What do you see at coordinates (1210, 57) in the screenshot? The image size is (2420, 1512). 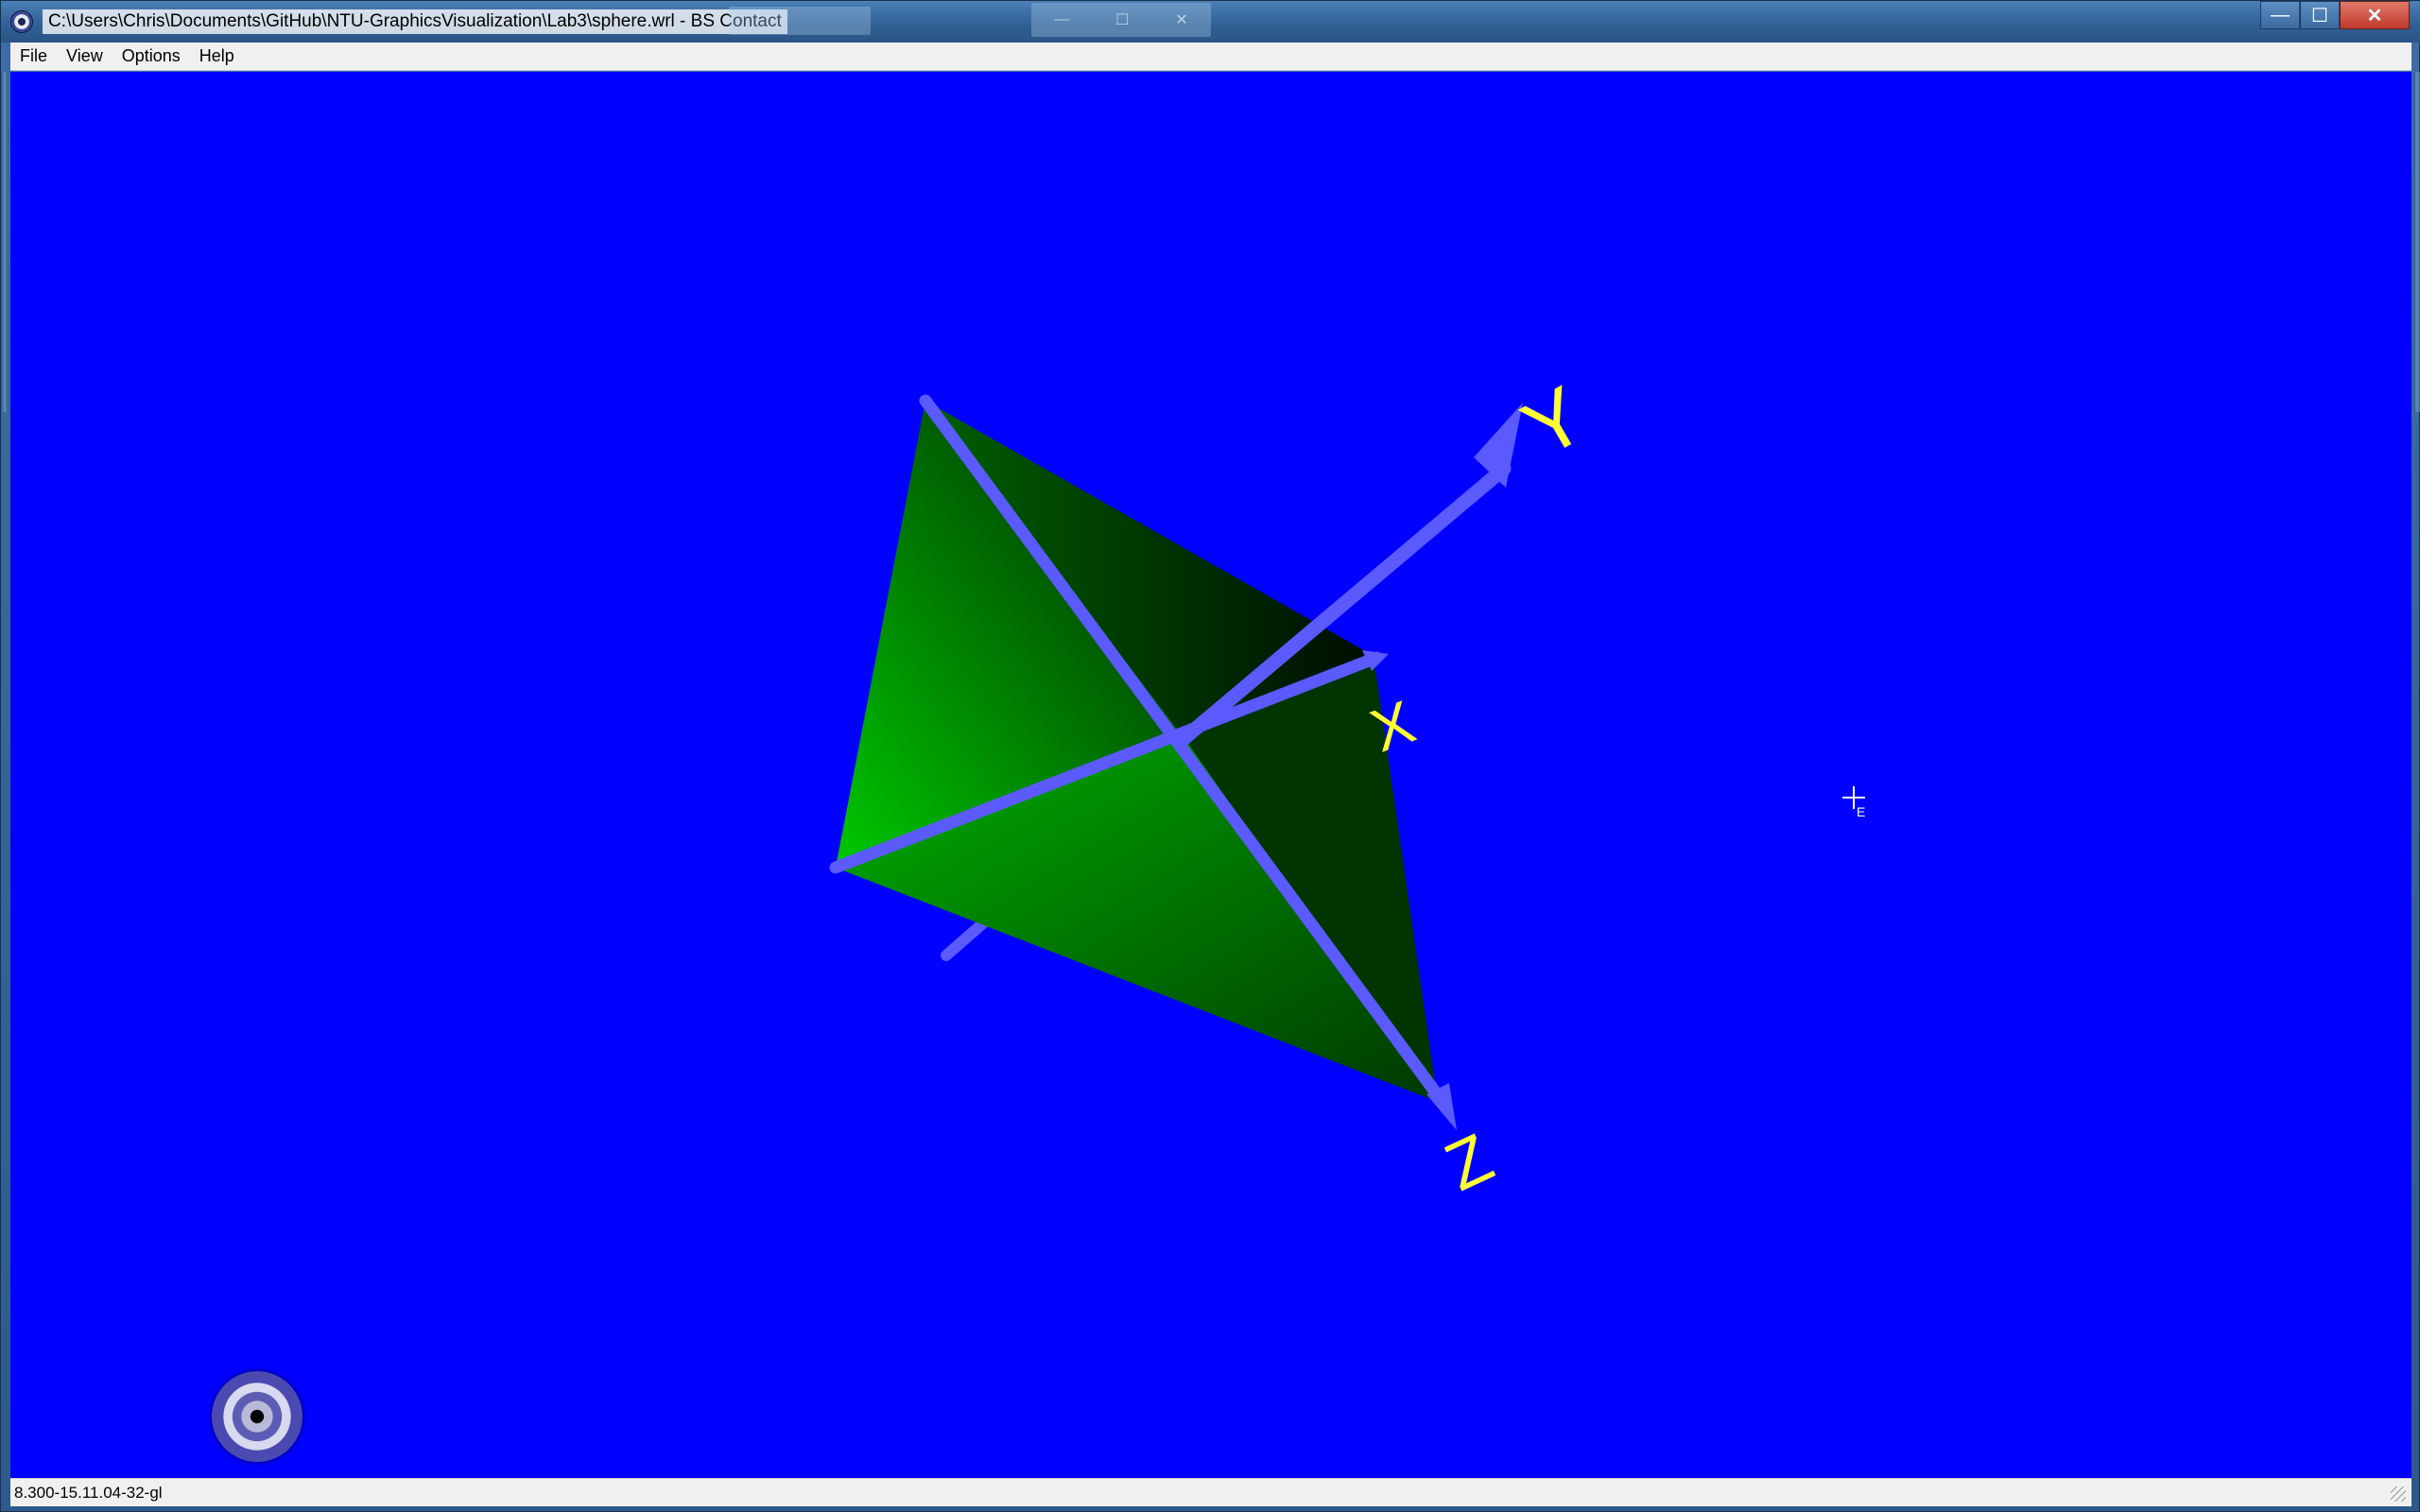 I see `menu-bar: File View Options Help` at bounding box center [1210, 57].